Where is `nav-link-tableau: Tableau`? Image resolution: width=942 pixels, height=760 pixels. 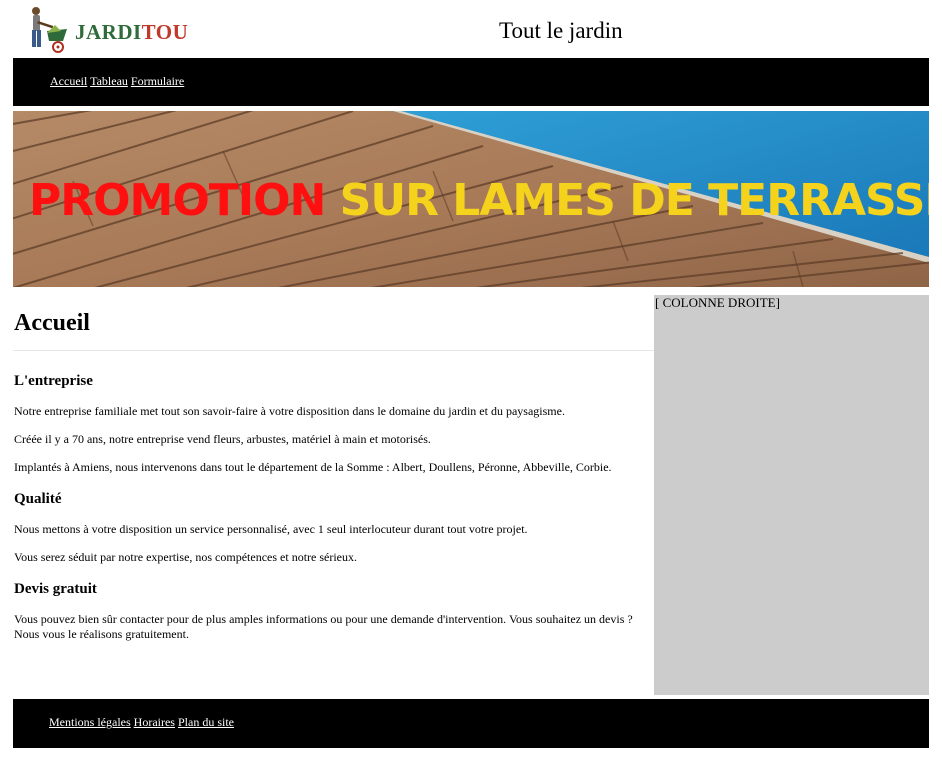
nav-link-tableau: Tableau is located at coordinates (109, 81).